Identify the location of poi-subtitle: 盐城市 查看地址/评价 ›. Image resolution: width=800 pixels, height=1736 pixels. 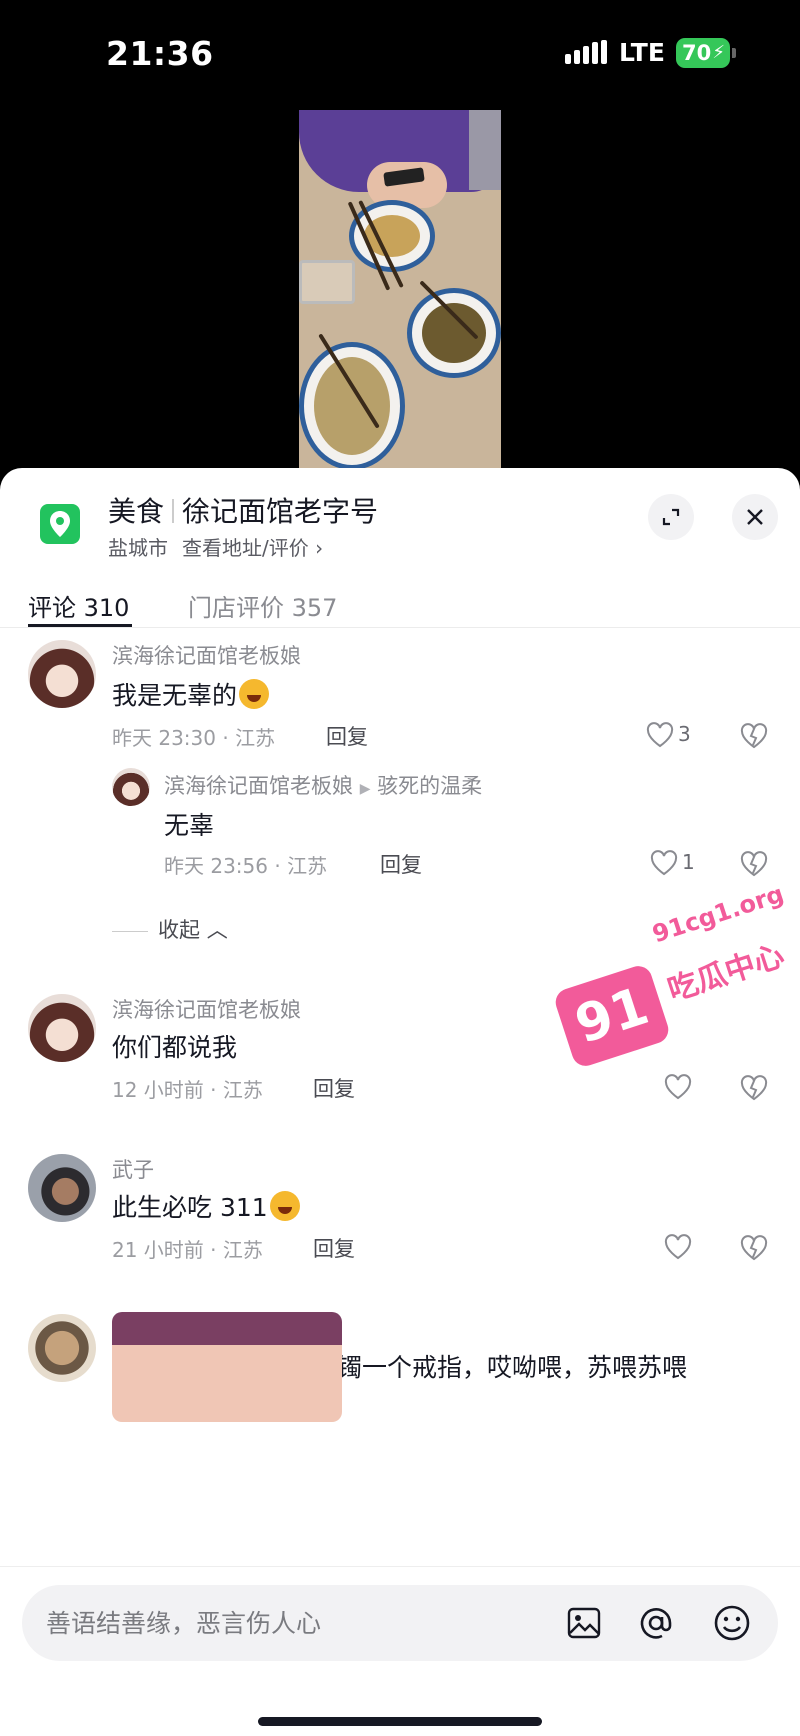
(215, 546).